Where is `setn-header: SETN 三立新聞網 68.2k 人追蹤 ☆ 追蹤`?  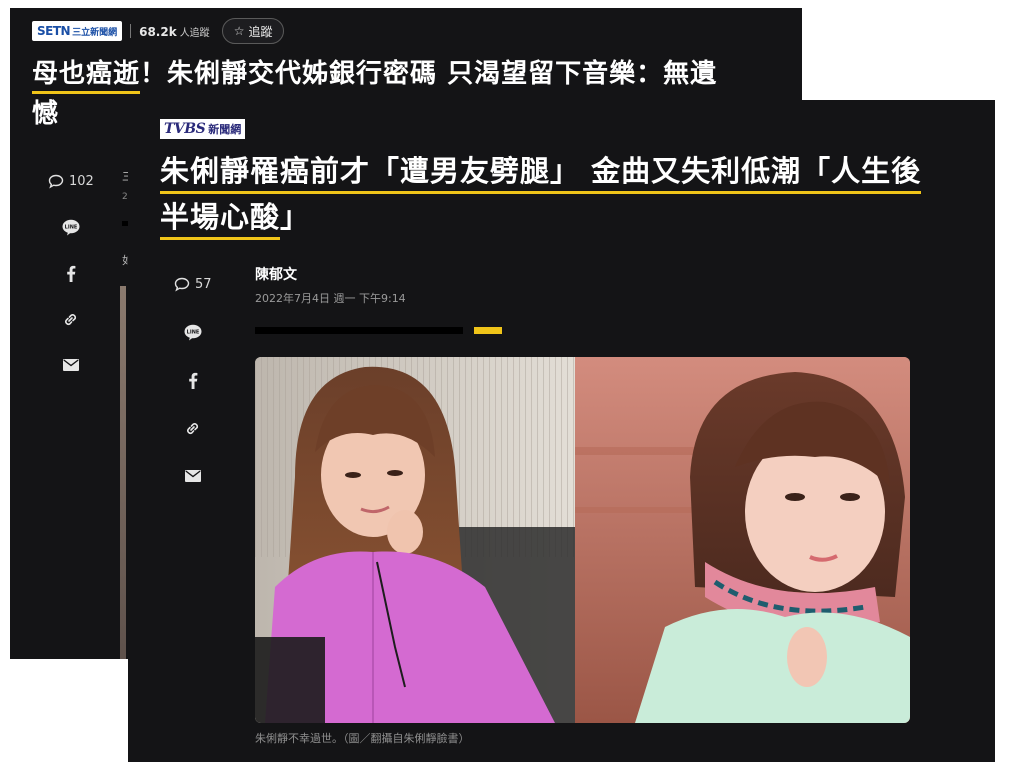
setn-header: SETN 三立新聞網 68.2k 人追蹤 ☆ 追蹤 is located at coordinates (158, 31).